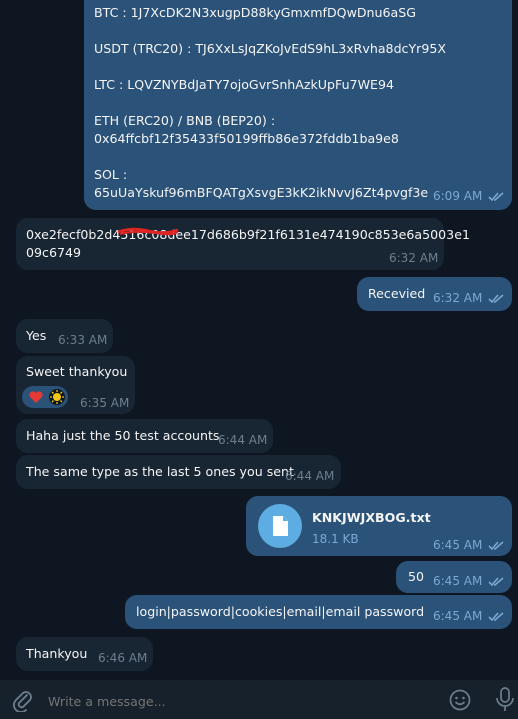 Image resolution: width=518 pixels, height=719 pixels. I want to click on message-text: Recevied, so click(397, 293).